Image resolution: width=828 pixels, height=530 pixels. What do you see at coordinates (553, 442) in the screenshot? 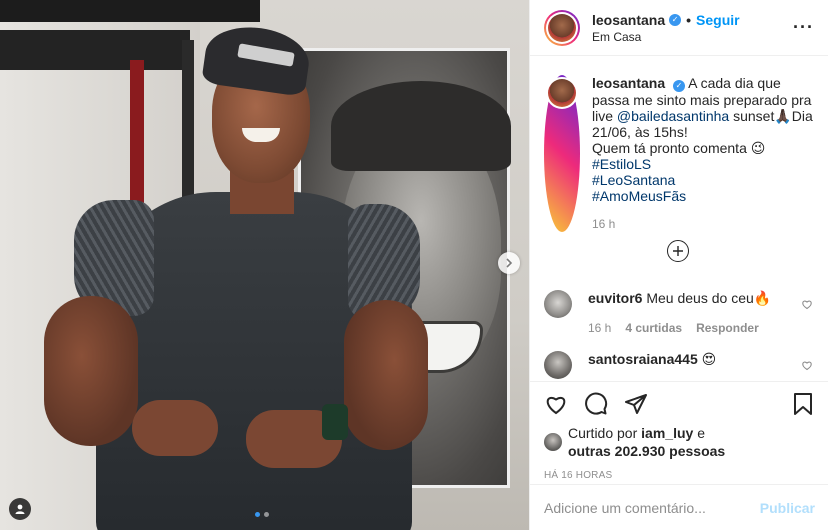
I see `liker-avatar` at bounding box center [553, 442].